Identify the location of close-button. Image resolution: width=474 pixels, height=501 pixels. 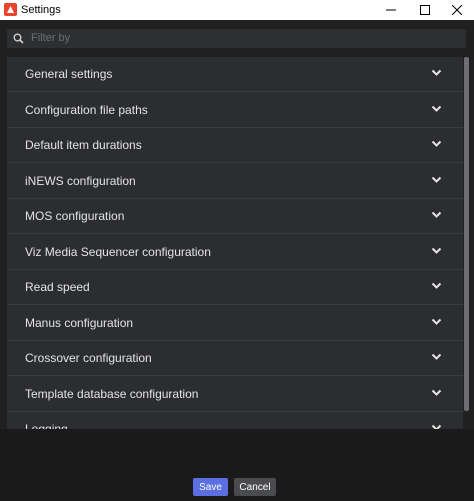
(457, 10).